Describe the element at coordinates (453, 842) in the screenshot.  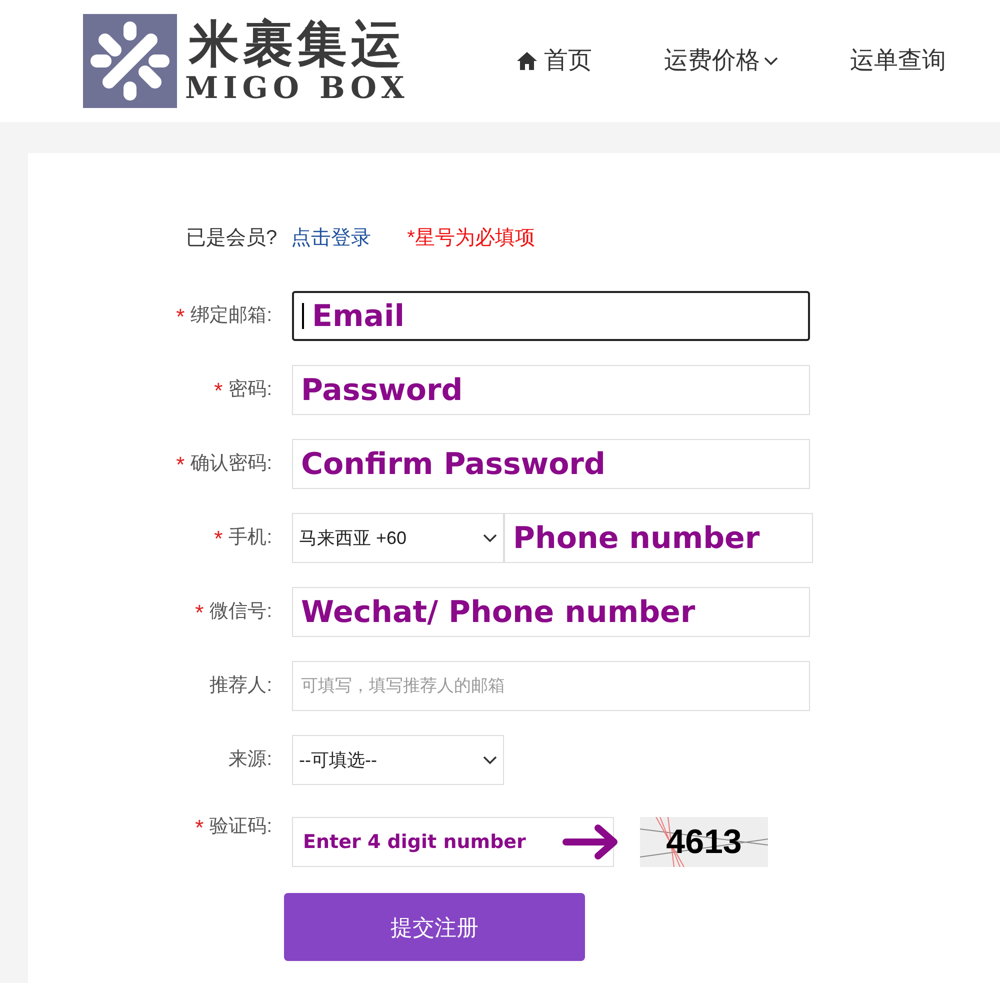
I see `input-field: Enter 4 digit number` at that location.